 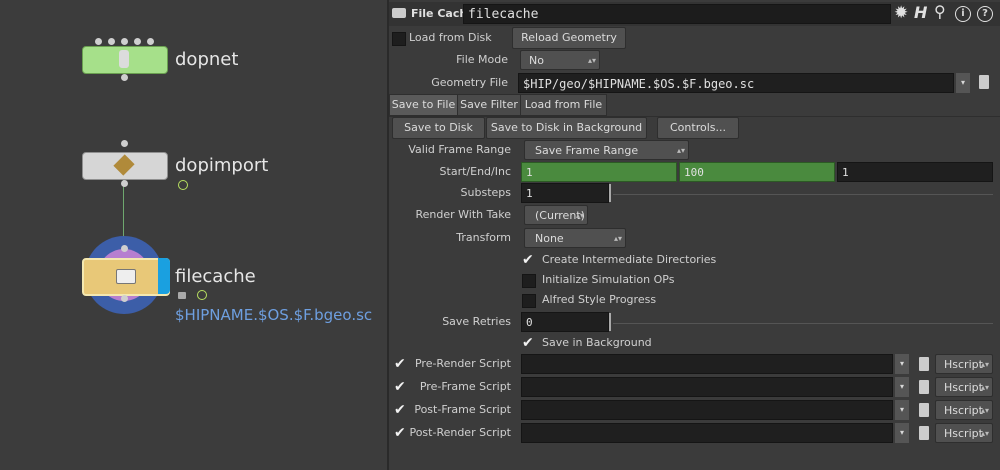 What do you see at coordinates (549, 238) in the screenshot?
I see `transform-value: None` at bounding box center [549, 238].